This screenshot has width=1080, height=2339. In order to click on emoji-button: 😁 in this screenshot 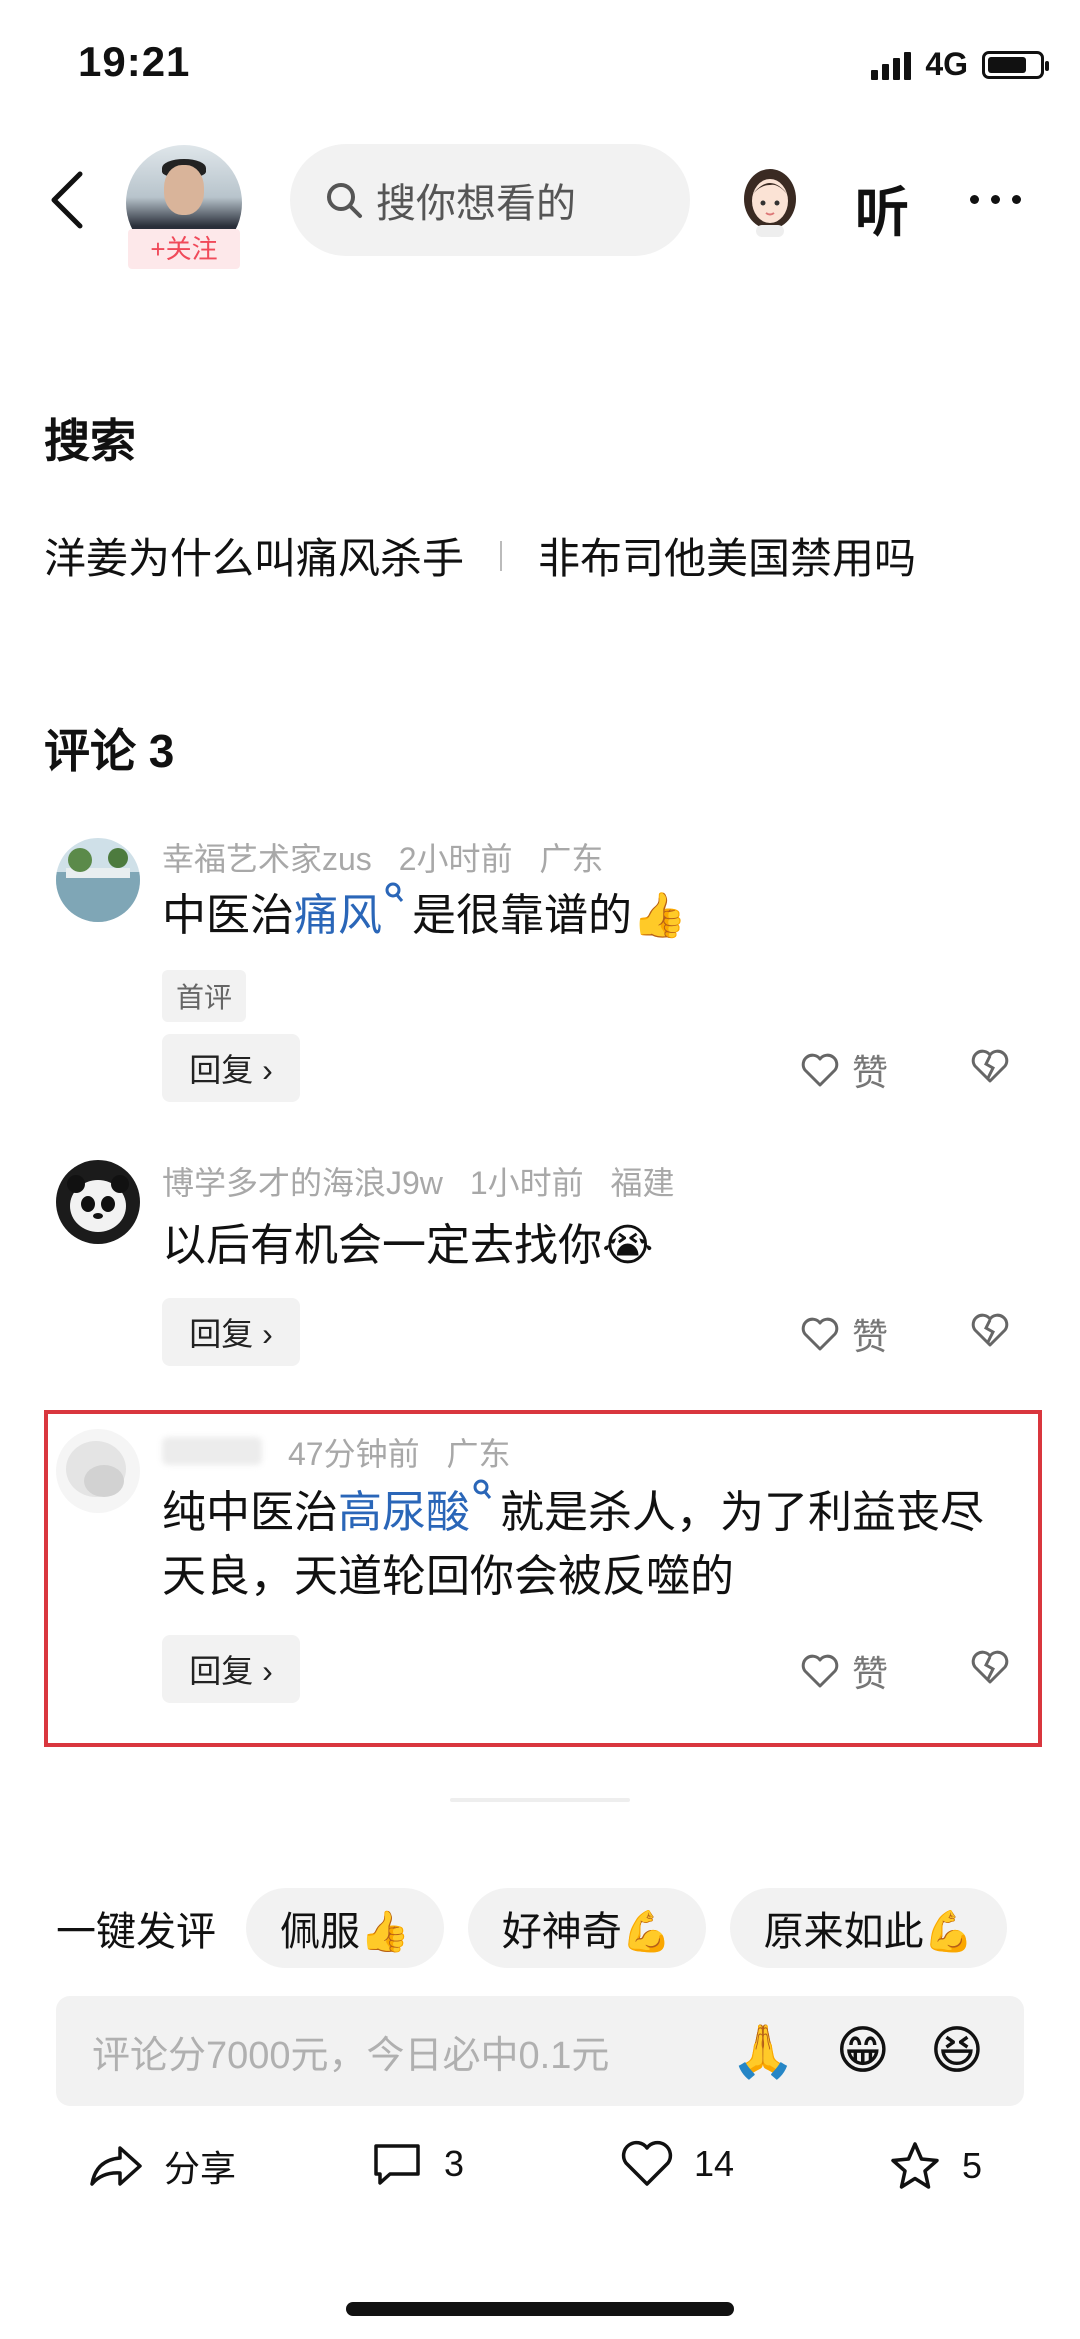, I will do `click(863, 2051)`.